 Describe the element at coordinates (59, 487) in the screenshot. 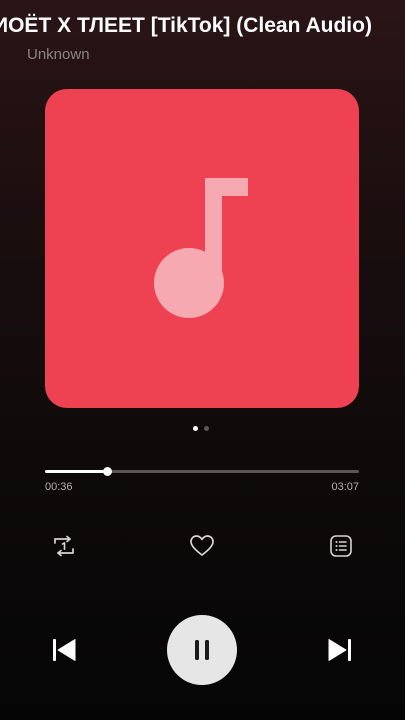

I see `elapsed-time: 00:36` at that location.